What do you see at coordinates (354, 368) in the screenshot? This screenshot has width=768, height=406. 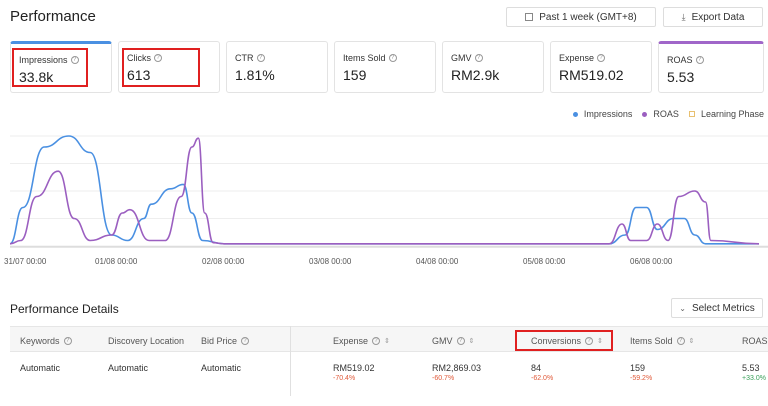 I see `cell-expense: RM519.02` at bounding box center [354, 368].